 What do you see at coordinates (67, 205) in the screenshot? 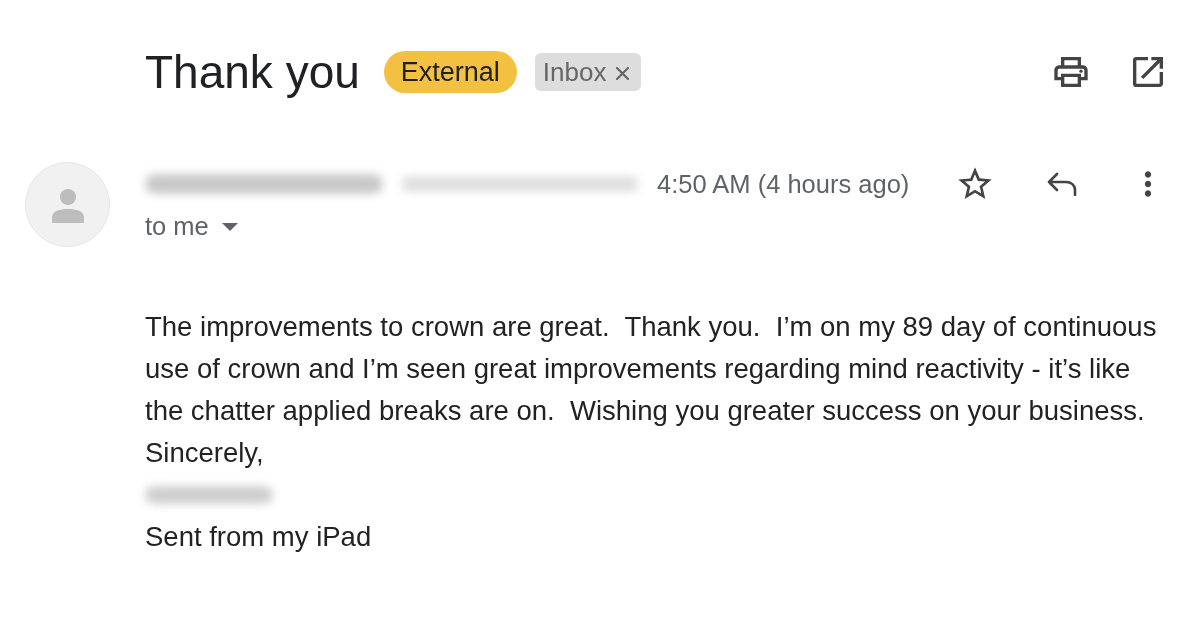
I see `person-silhouette-icon` at bounding box center [67, 205].